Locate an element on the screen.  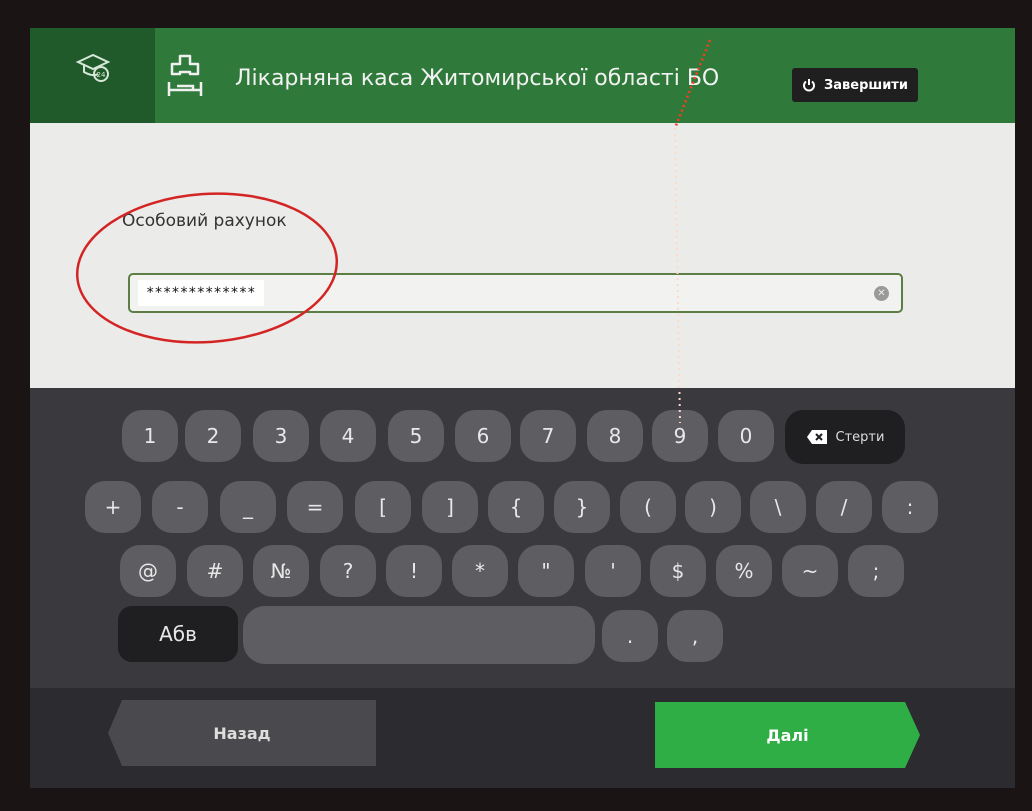
key-label: 1 is located at coordinates (150, 436).